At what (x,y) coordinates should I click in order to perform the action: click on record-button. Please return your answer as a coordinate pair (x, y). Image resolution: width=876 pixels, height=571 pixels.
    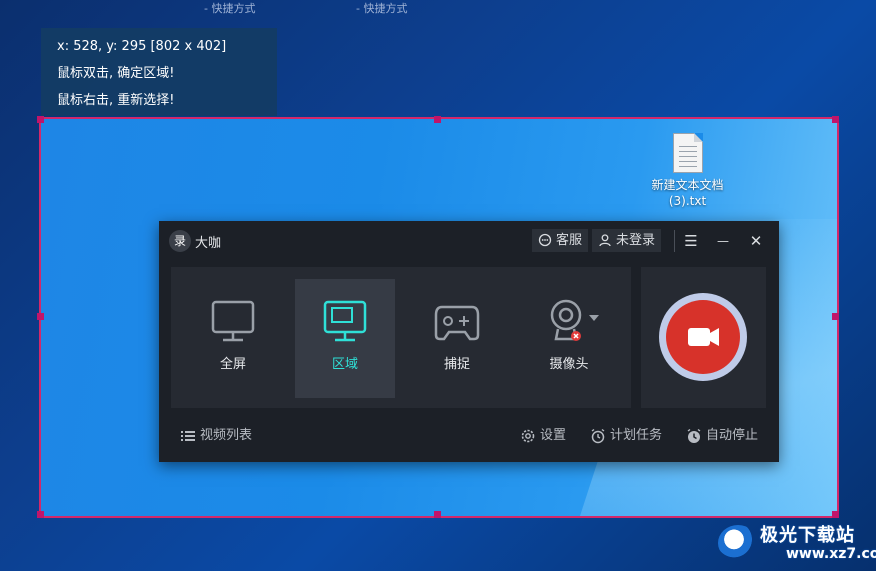
    Looking at the image, I should click on (703, 337).